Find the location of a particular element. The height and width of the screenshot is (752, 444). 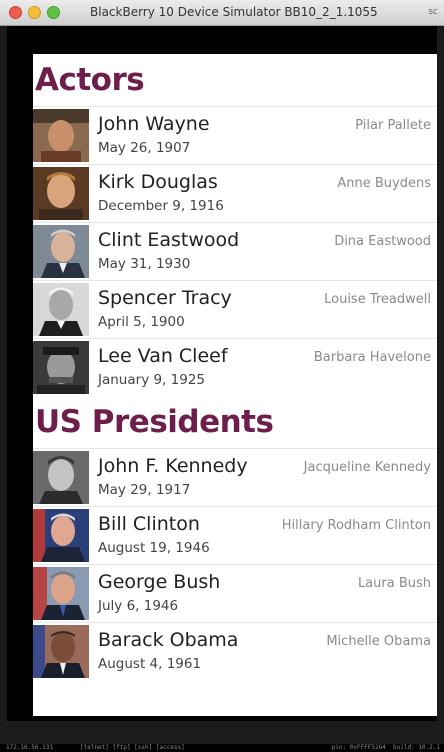

status-services: [telnet] [ftp] [ssh] [access] is located at coordinates (132, 748).